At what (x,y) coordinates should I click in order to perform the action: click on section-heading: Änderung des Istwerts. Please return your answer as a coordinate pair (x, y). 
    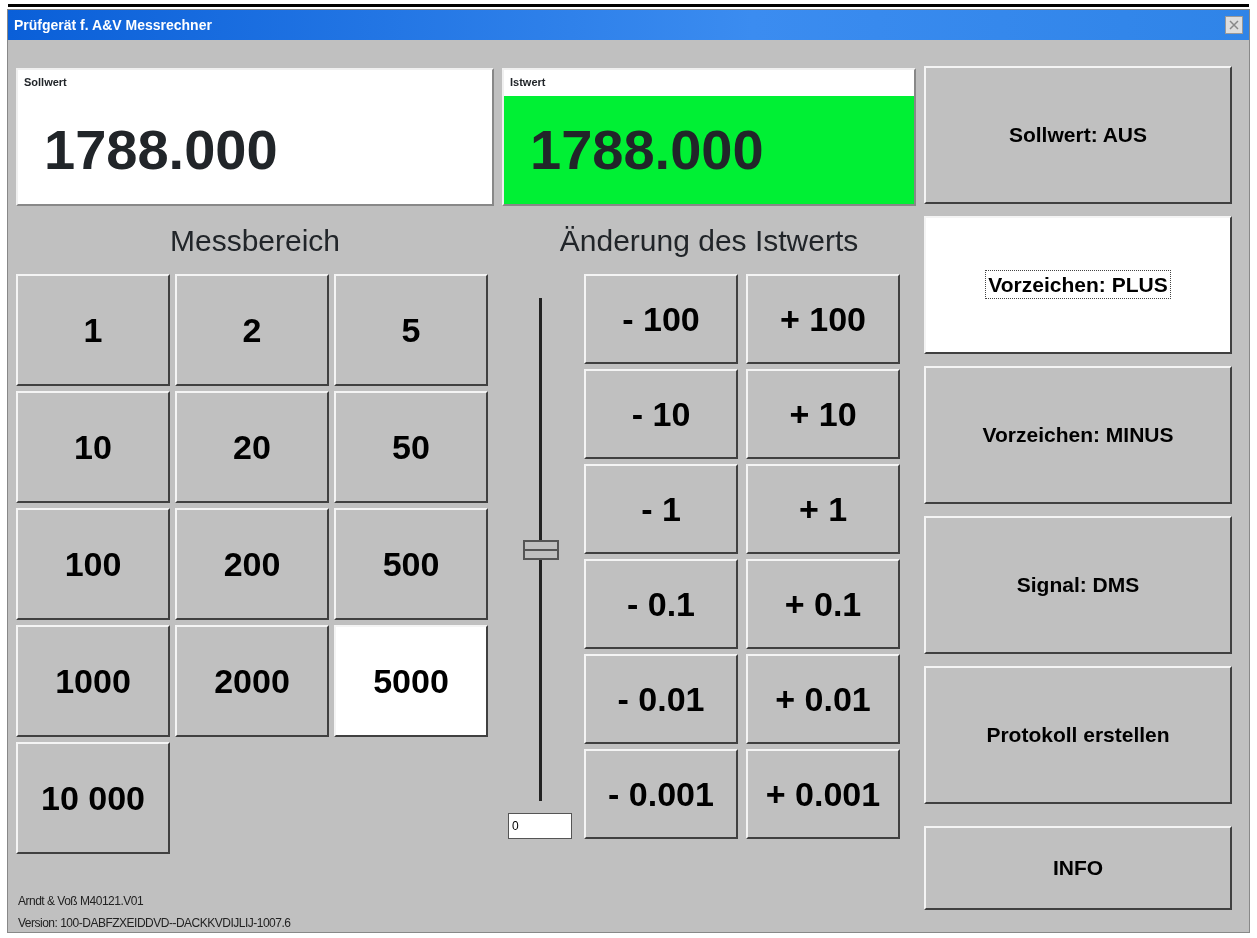
    Looking at the image, I should click on (709, 240).